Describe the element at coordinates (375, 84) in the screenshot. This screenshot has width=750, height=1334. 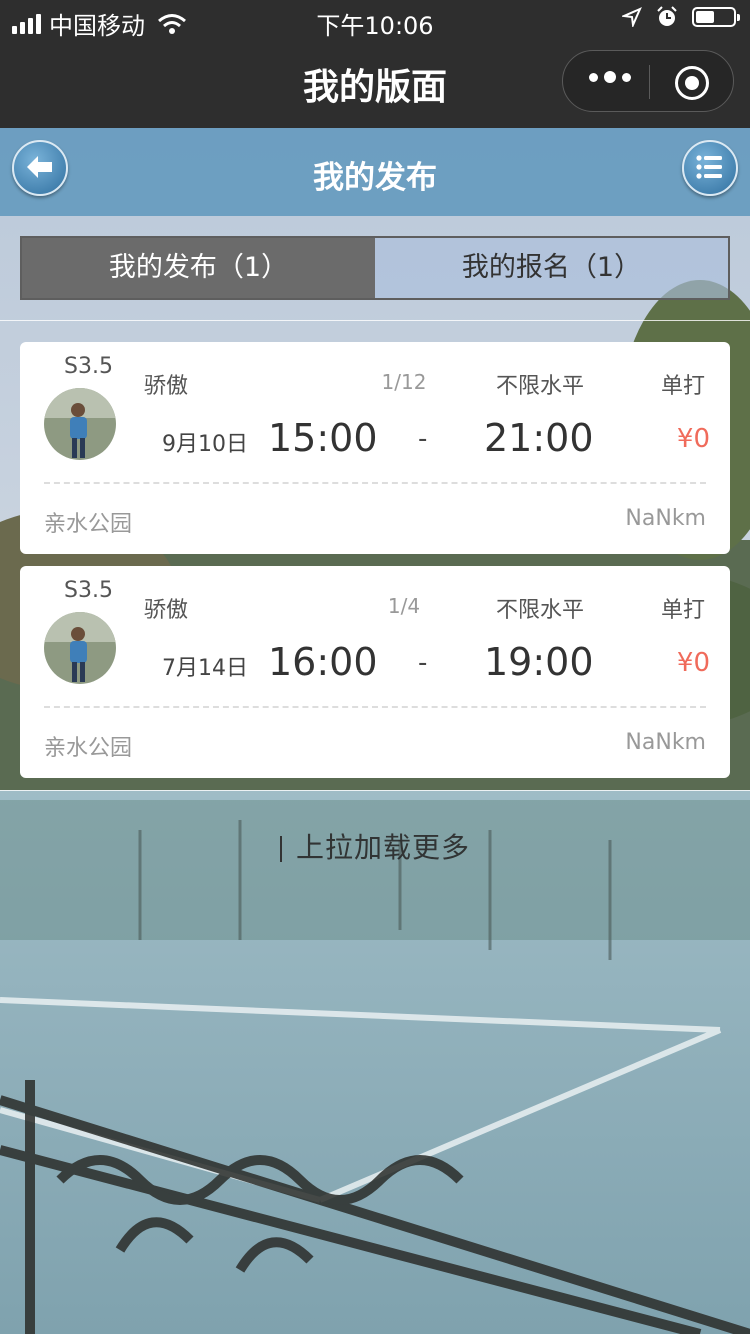
I see `nav-bar: 我的版面` at that location.